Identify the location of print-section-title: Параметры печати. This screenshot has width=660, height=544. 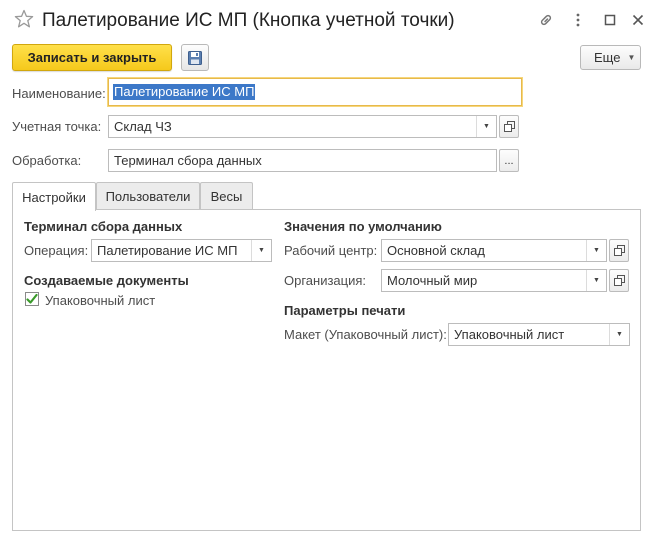
(345, 310).